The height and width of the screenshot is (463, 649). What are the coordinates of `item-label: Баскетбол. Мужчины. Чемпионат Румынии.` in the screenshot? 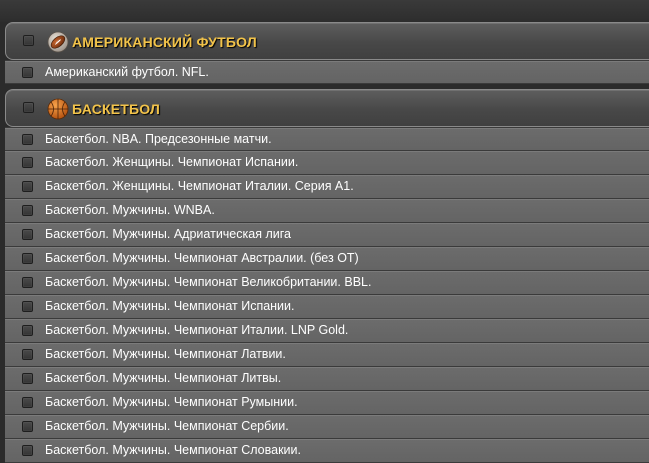 It's located at (171, 402).